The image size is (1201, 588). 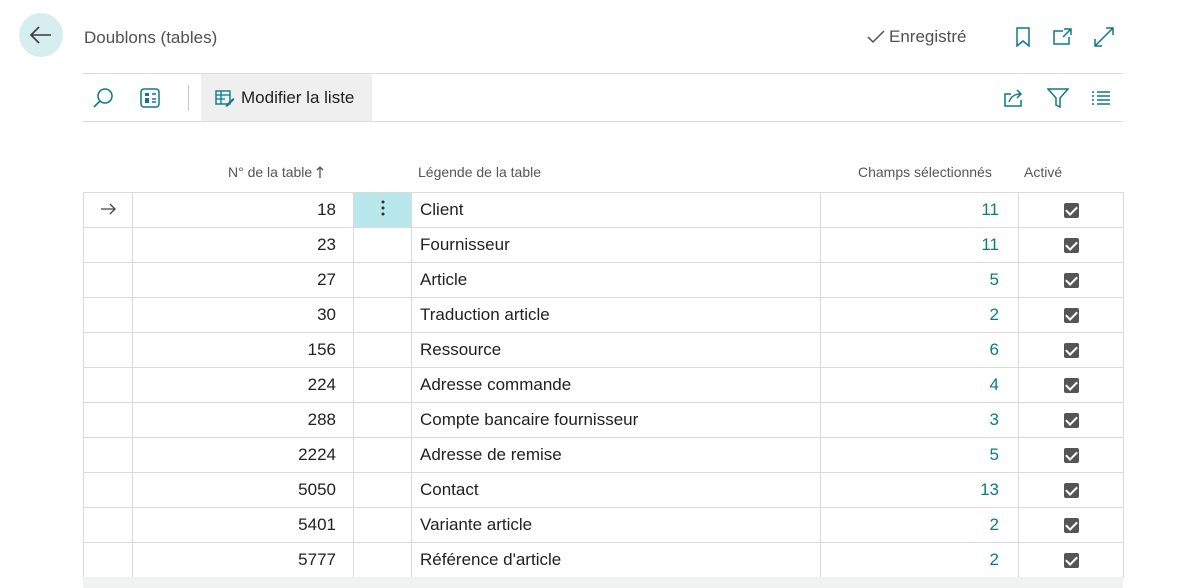 What do you see at coordinates (616, 525) in the screenshot?
I see `cell-table-caption: Variante article` at bounding box center [616, 525].